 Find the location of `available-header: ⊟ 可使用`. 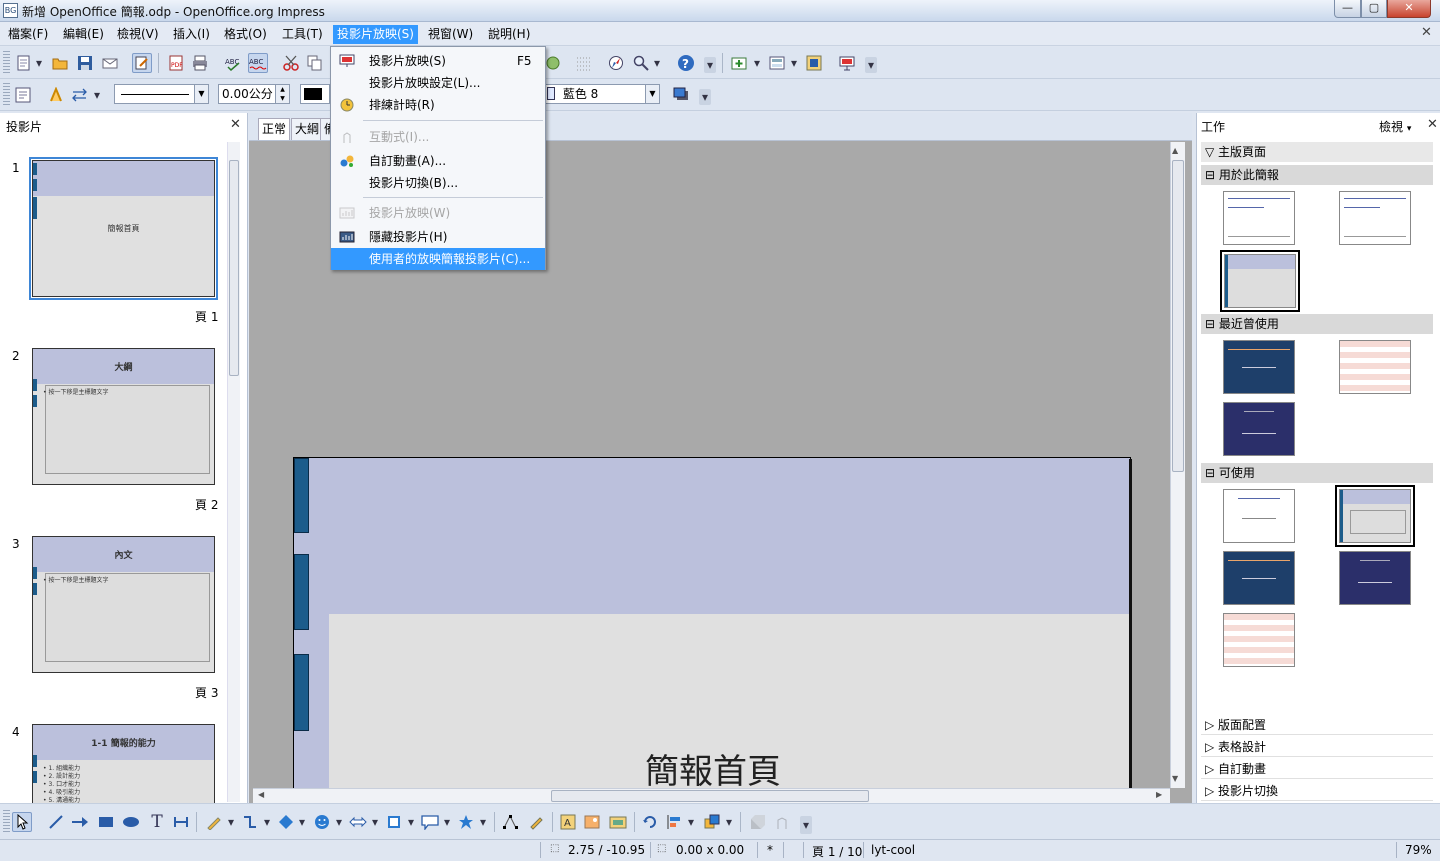

available-header: ⊟ 可使用 is located at coordinates (1317, 473).